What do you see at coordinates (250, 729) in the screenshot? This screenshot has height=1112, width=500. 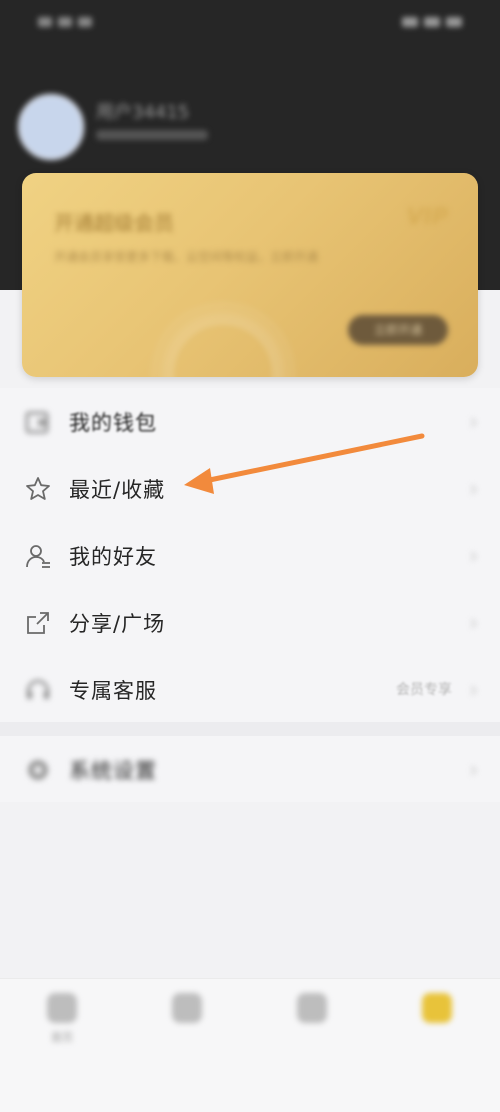 I see `section-divider` at bounding box center [250, 729].